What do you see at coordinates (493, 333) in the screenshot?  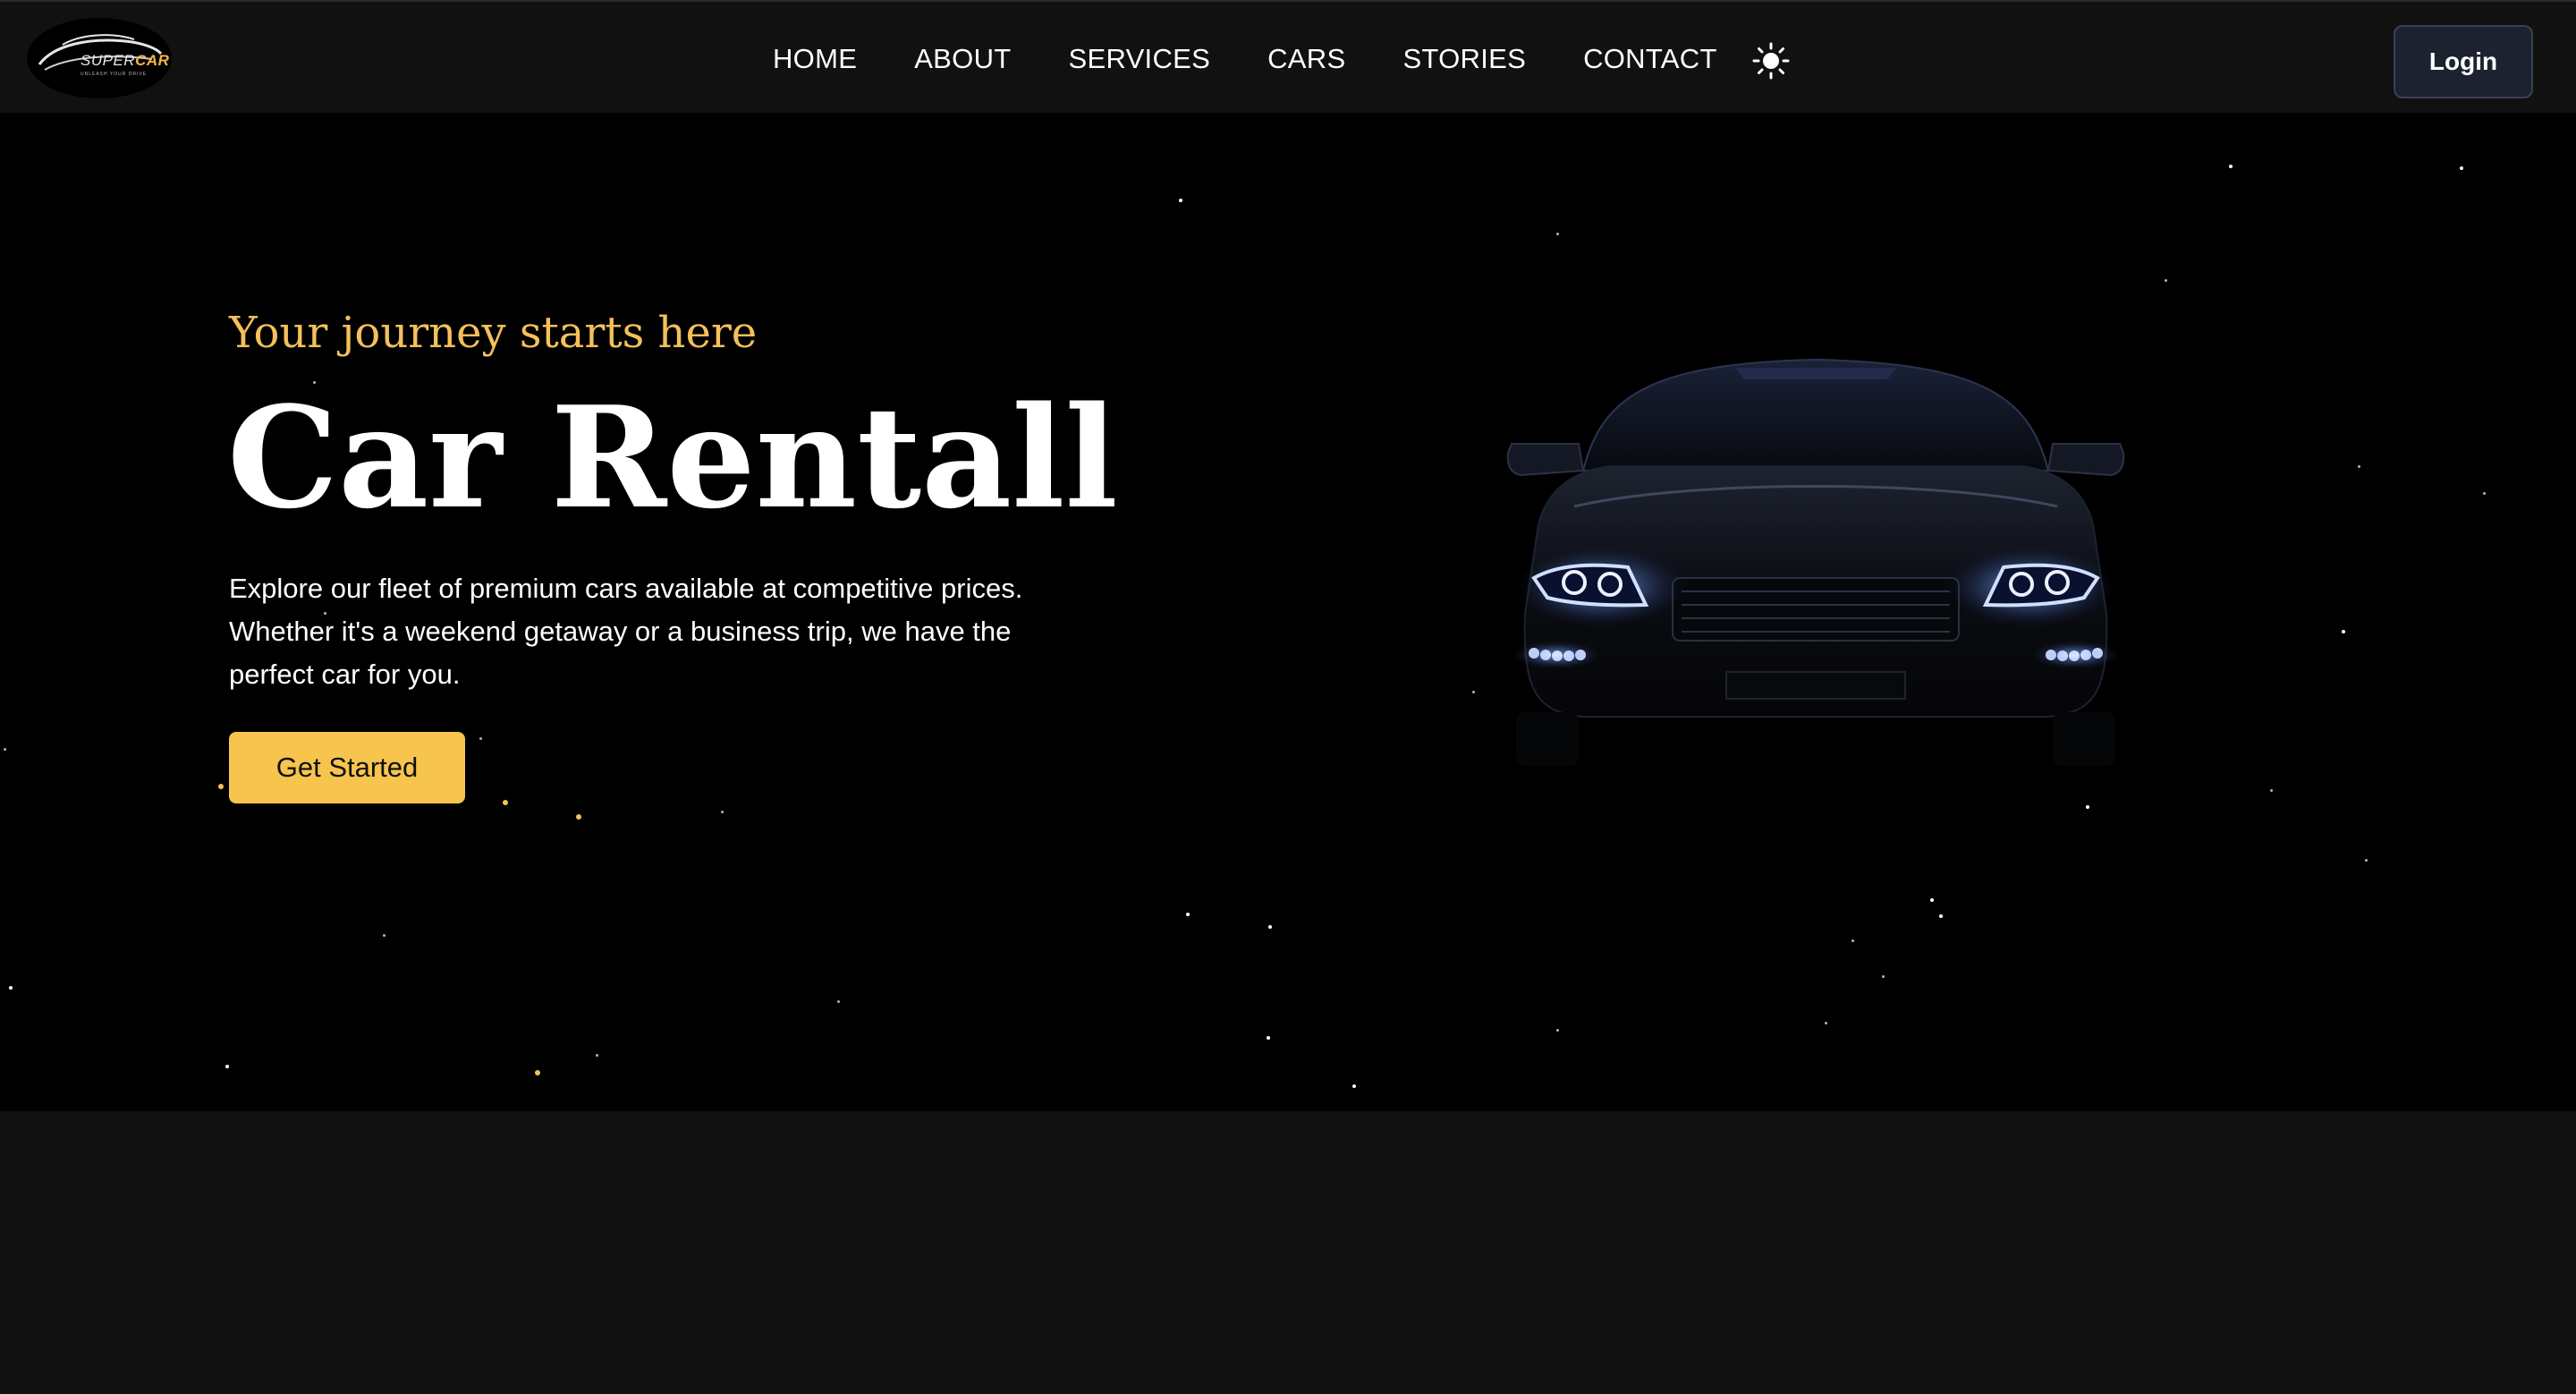 I see `hero-subtitle: Your journey starts here` at bounding box center [493, 333].